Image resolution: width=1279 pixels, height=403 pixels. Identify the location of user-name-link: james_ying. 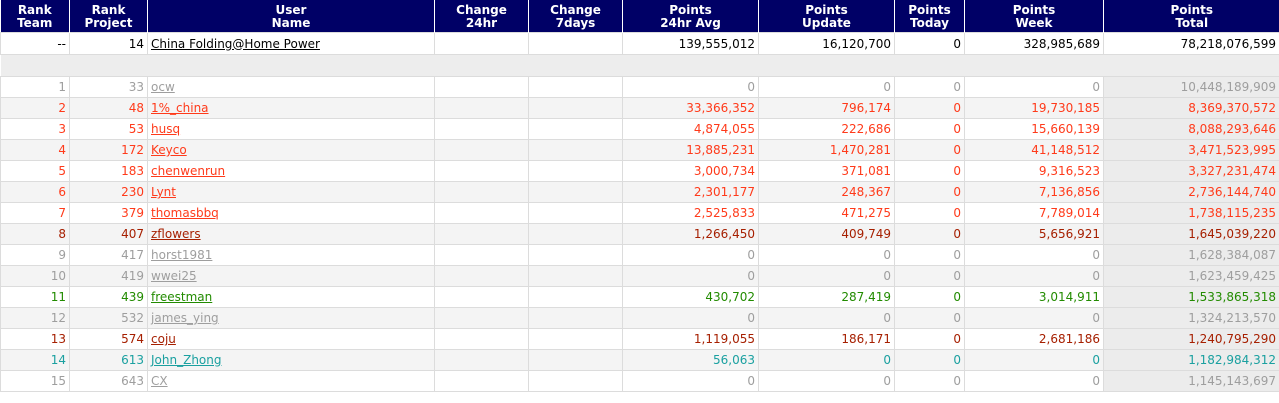
(185, 318).